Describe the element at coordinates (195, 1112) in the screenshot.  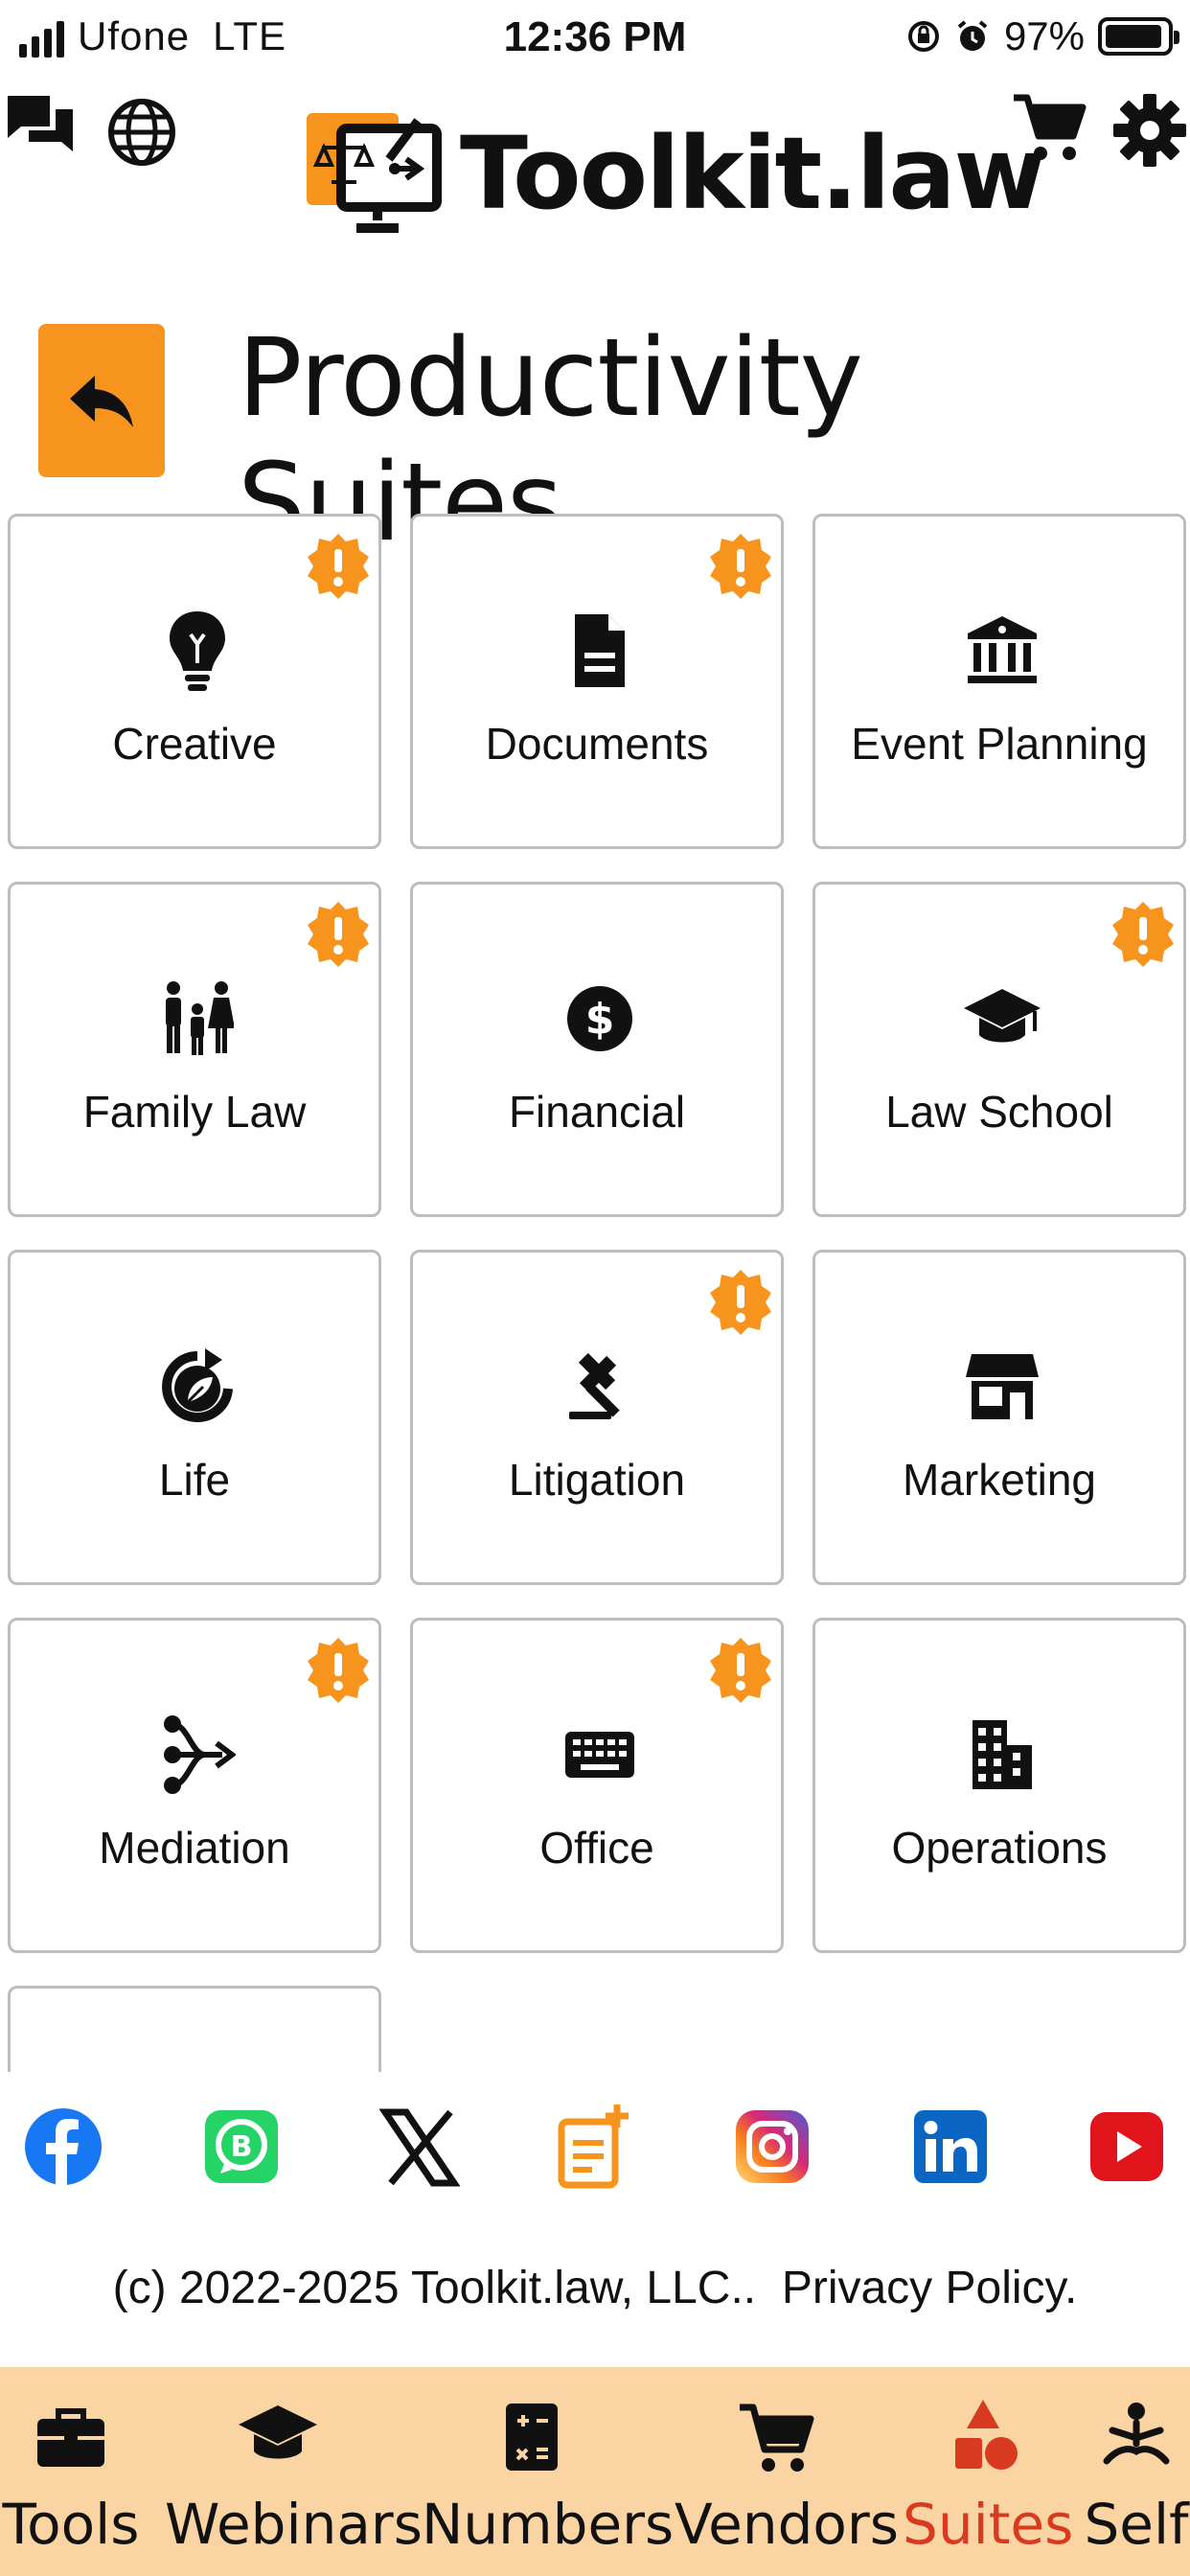
I see `tile-label: Family Law` at that location.